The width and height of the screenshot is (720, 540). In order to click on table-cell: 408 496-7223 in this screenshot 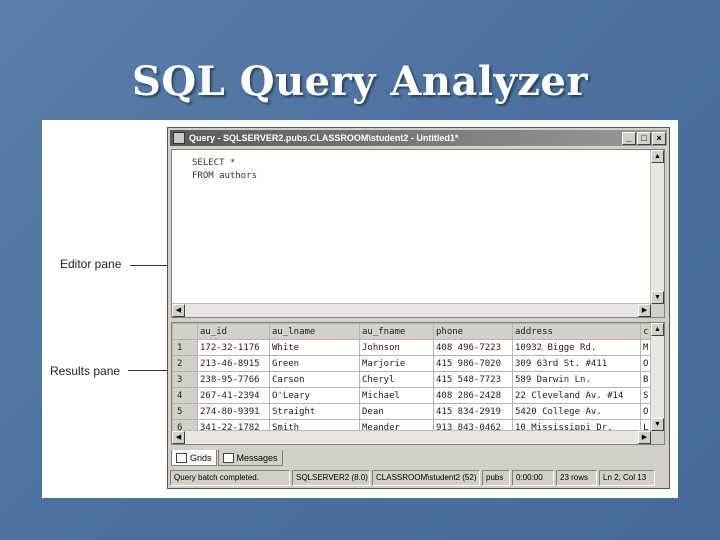, I will do `click(473, 347)`.